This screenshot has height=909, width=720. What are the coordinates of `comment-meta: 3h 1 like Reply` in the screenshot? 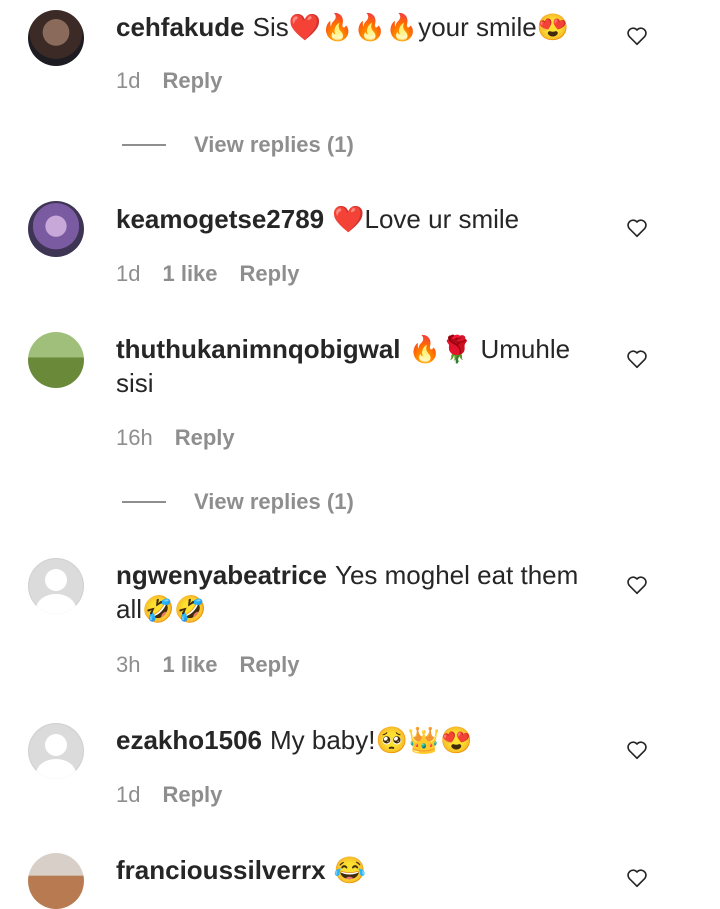 It's located at (207, 665).